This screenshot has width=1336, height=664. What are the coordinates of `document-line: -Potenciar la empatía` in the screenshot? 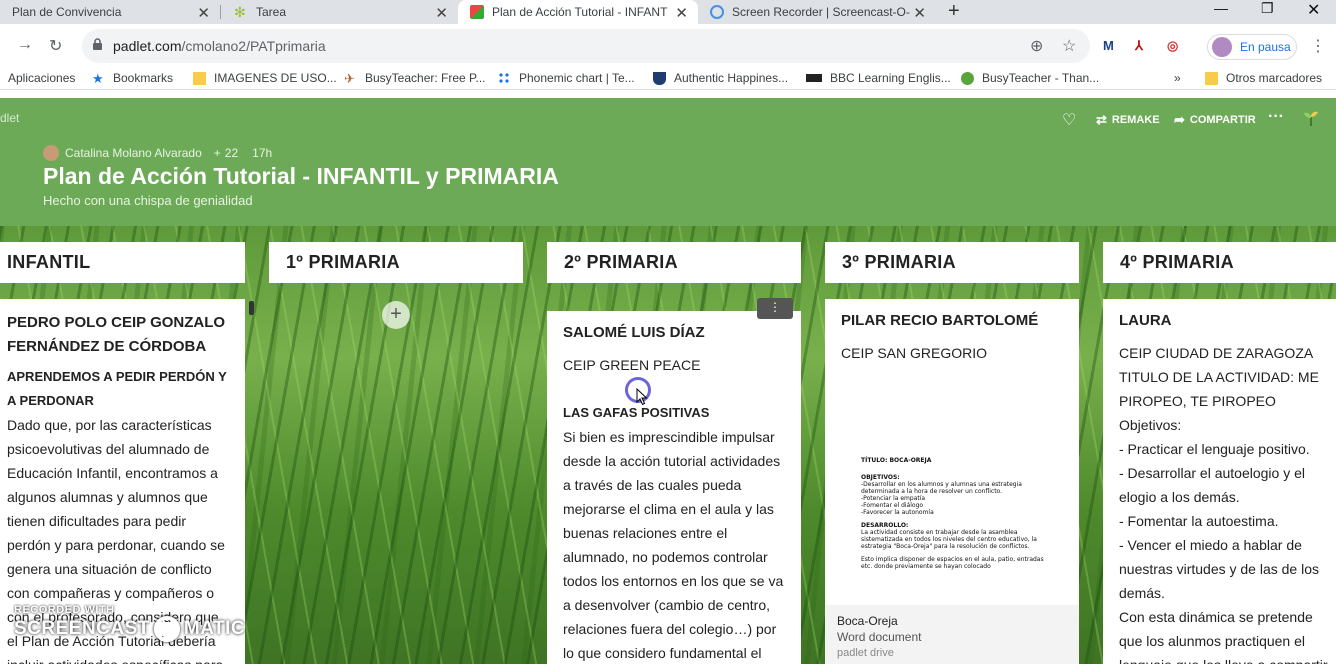 It's located at (893, 498).